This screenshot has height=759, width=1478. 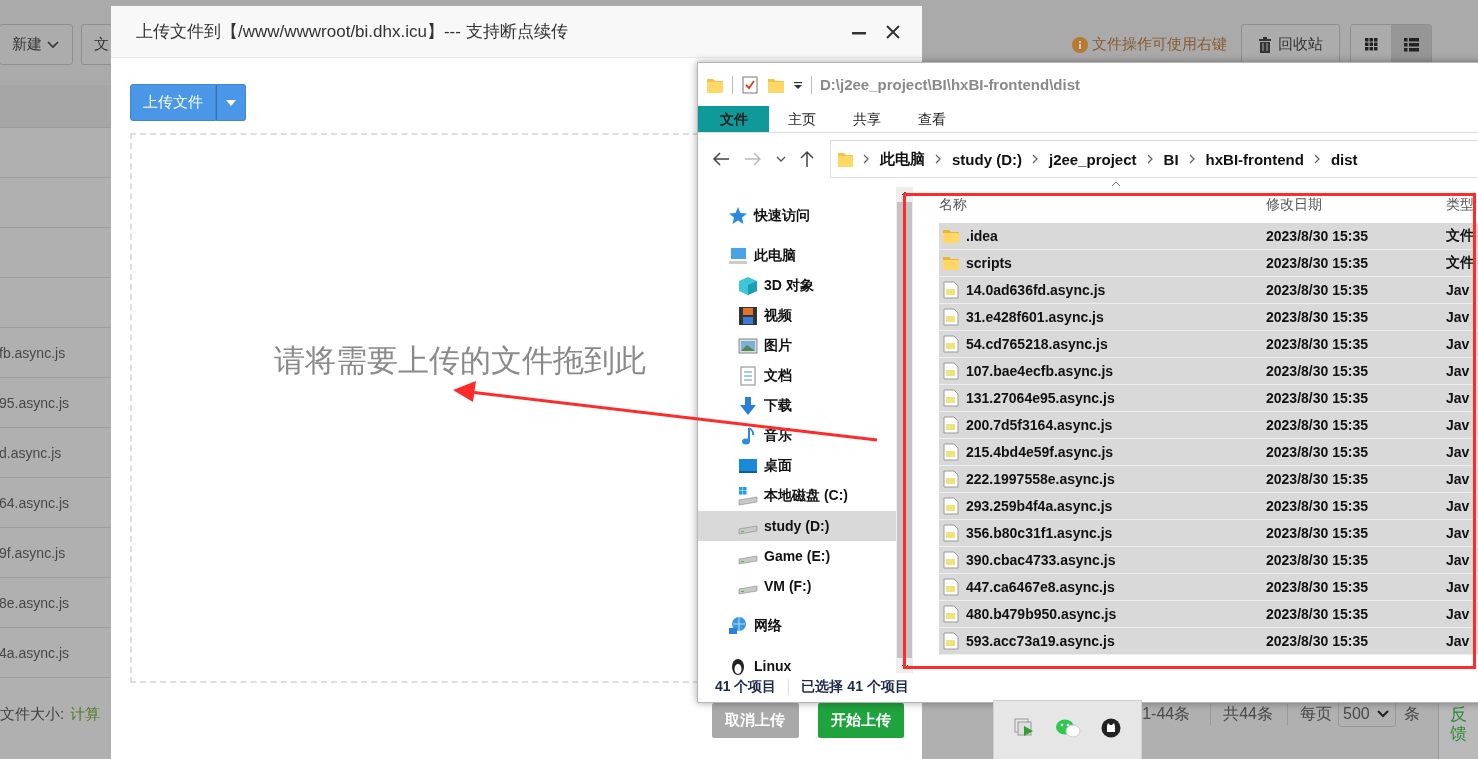 What do you see at coordinates (801, 119) in the screenshot?
I see `ribbon-tab: 主页` at bounding box center [801, 119].